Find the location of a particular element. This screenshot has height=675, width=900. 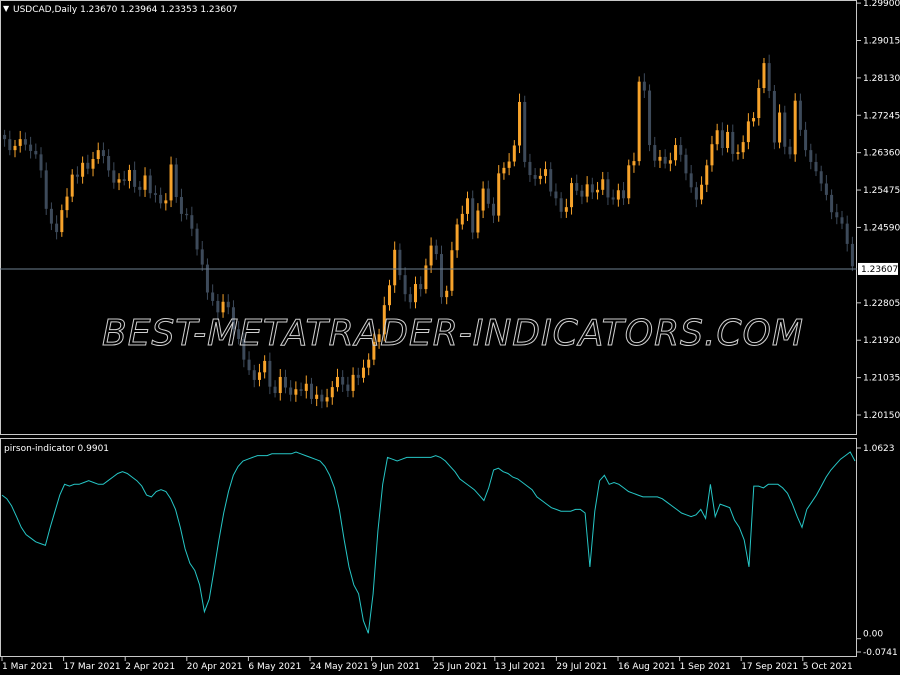

price-tick-label: 1.25475 is located at coordinates (881, 191).